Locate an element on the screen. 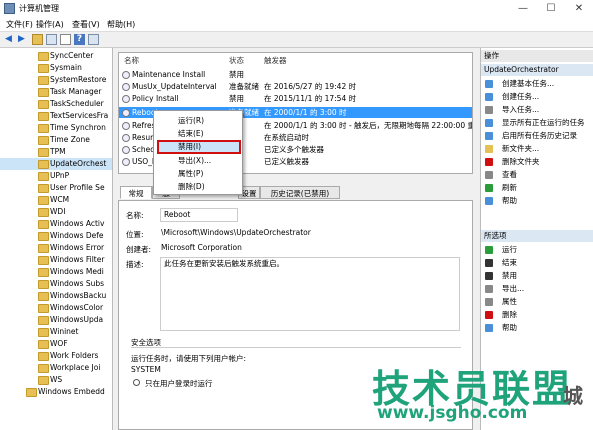 The image size is (593, 430). tree-item: TaskScheduler is located at coordinates (56, 104).